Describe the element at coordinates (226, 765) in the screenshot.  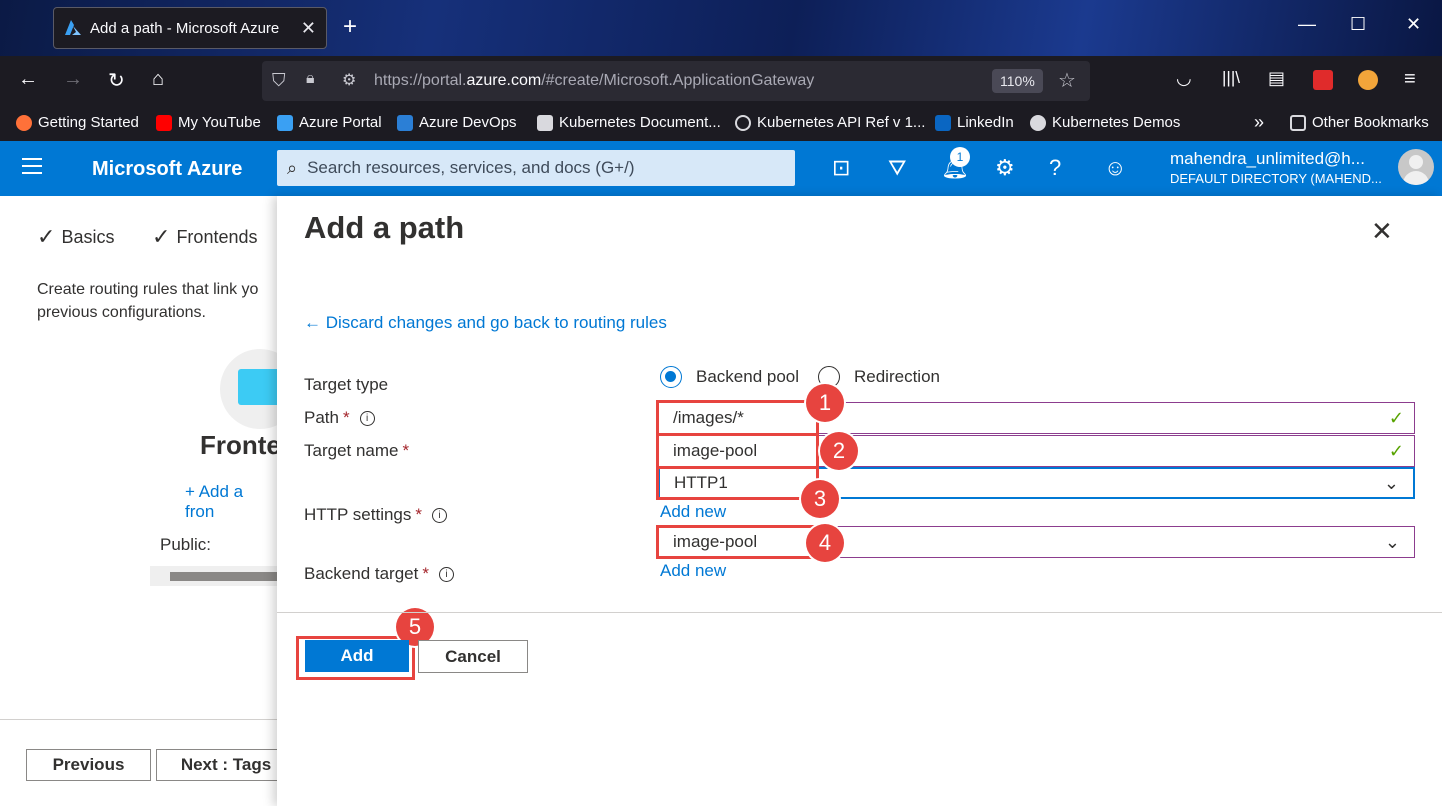
I see `next-tags-button: Next : Tags` at that location.